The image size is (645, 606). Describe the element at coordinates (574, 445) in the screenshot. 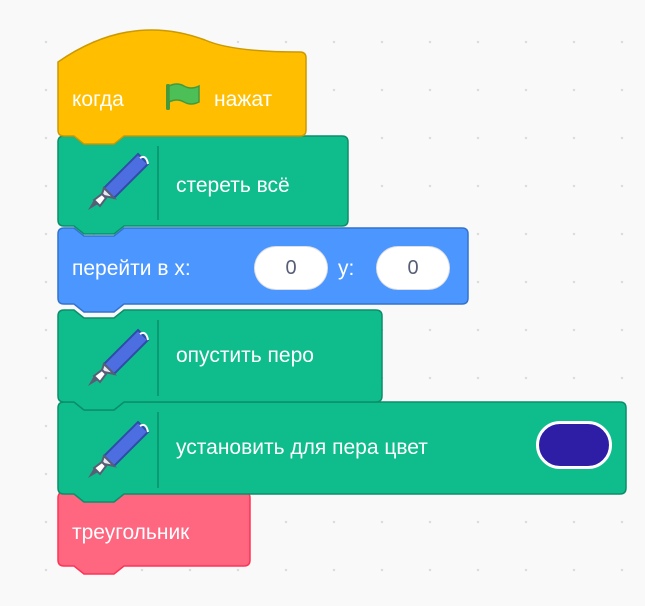

I see `pen-color-swatch` at that location.